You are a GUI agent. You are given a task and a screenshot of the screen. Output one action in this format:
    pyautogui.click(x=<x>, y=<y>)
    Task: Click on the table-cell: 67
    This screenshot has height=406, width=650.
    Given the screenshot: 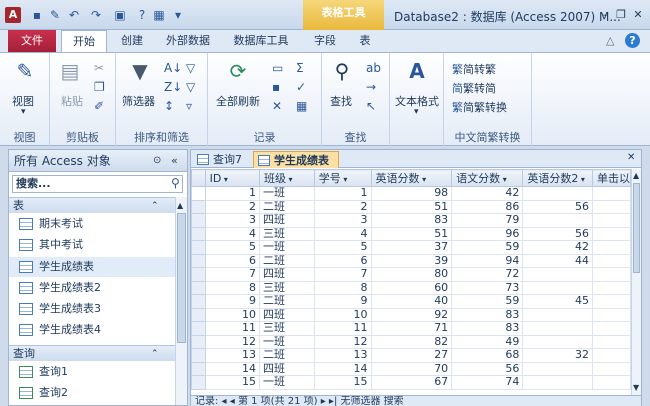 What is the action you would take?
    pyautogui.click(x=411, y=382)
    